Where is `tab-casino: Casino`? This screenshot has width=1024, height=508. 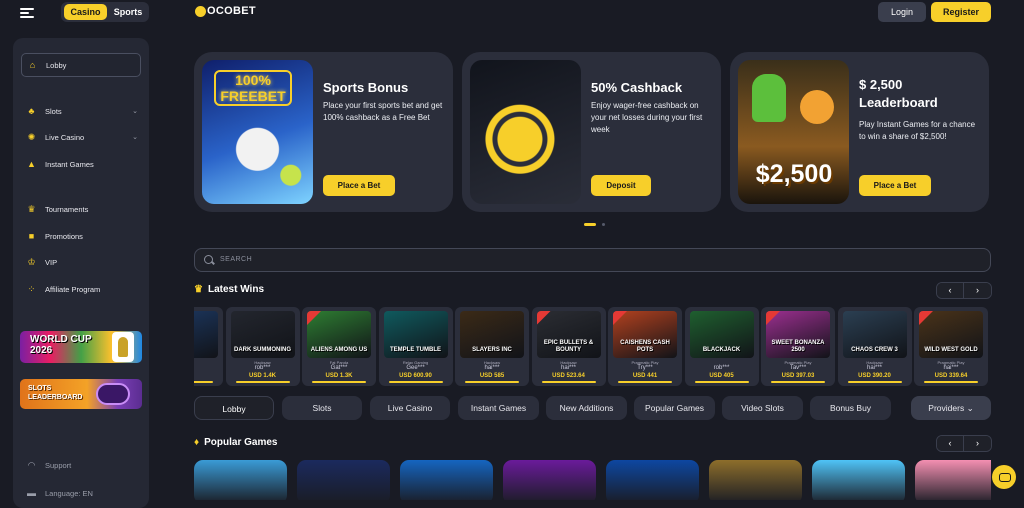 tab-casino: Casino is located at coordinates (85, 12).